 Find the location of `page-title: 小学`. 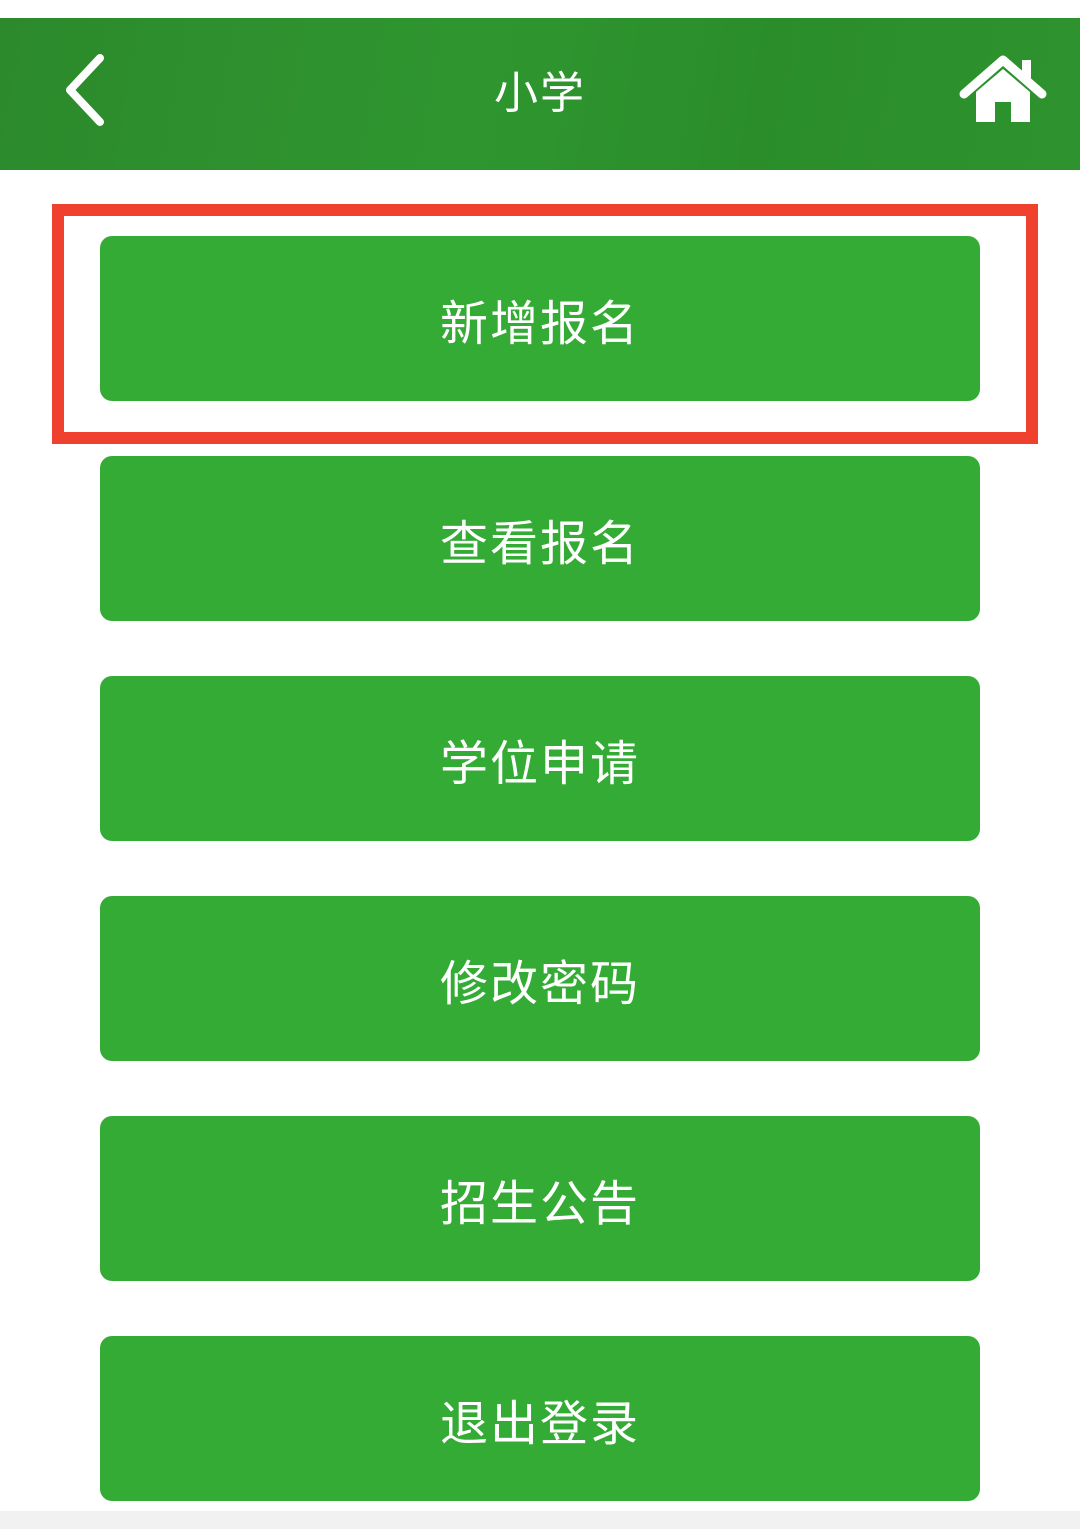

page-title: 小学 is located at coordinates (540, 93).